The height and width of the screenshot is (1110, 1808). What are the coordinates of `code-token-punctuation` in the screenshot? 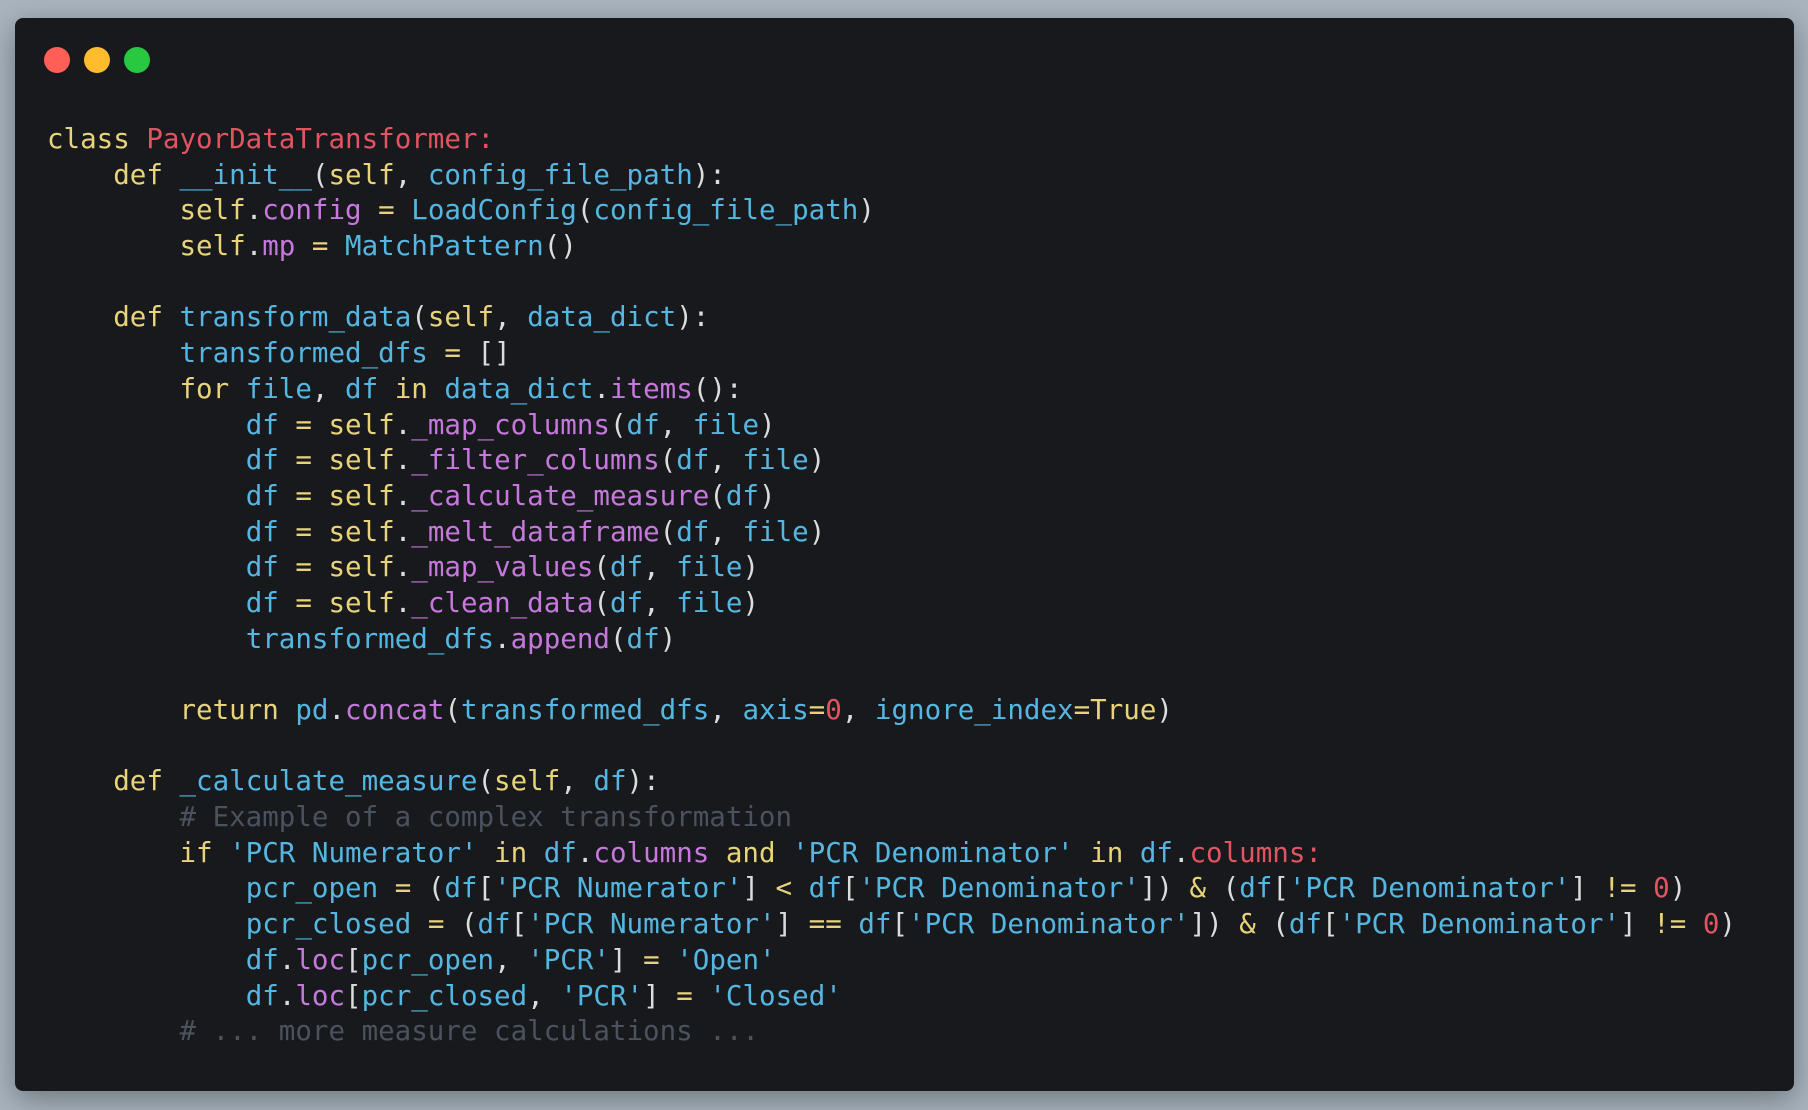 It's located at (701, 996).